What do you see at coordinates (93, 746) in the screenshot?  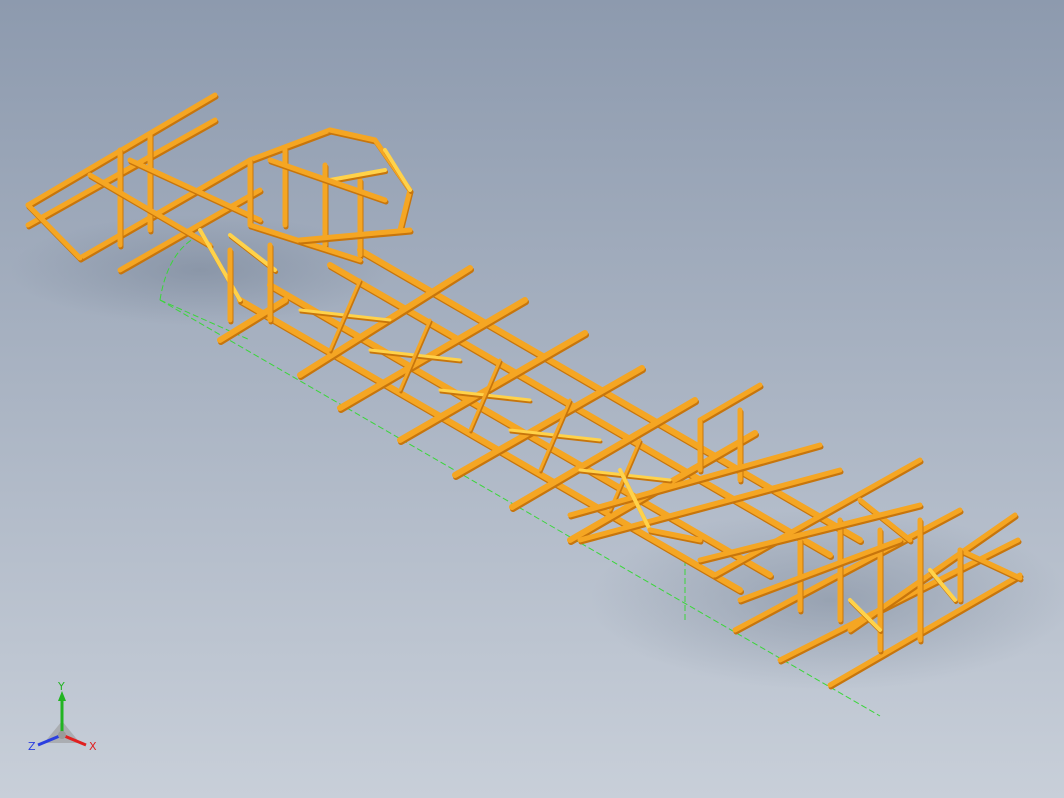 I see `triad-x-label: X` at bounding box center [93, 746].